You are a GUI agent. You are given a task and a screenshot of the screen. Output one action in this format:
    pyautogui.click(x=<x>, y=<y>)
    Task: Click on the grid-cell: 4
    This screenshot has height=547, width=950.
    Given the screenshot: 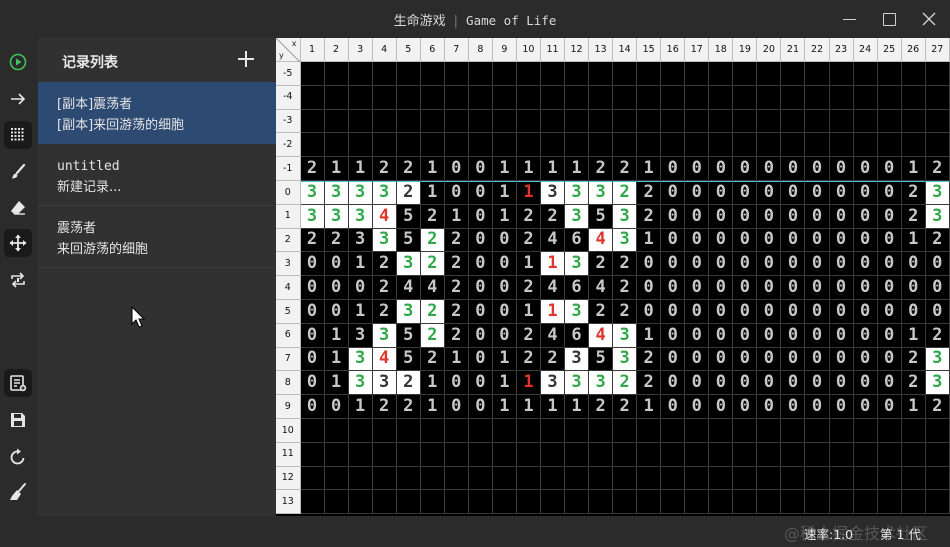 What is the action you would take?
    pyautogui.click(x=553, y=240)
    